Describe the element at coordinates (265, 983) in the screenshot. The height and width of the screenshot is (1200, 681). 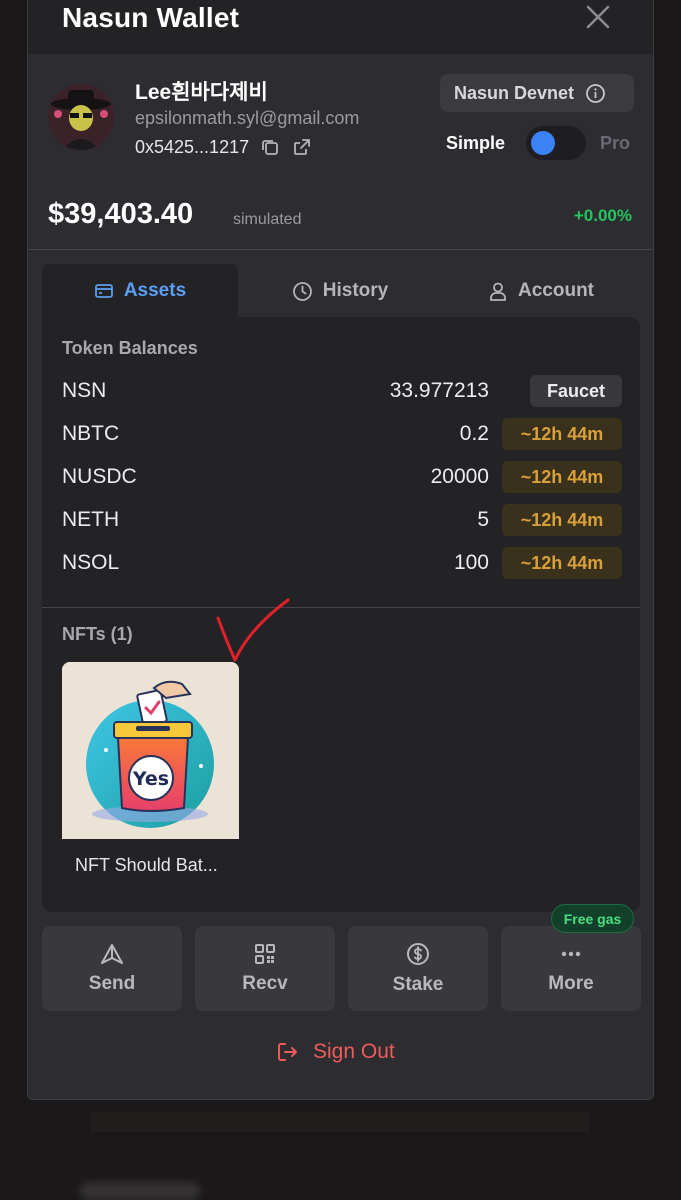
I see `receive-label: Recv` at that location.